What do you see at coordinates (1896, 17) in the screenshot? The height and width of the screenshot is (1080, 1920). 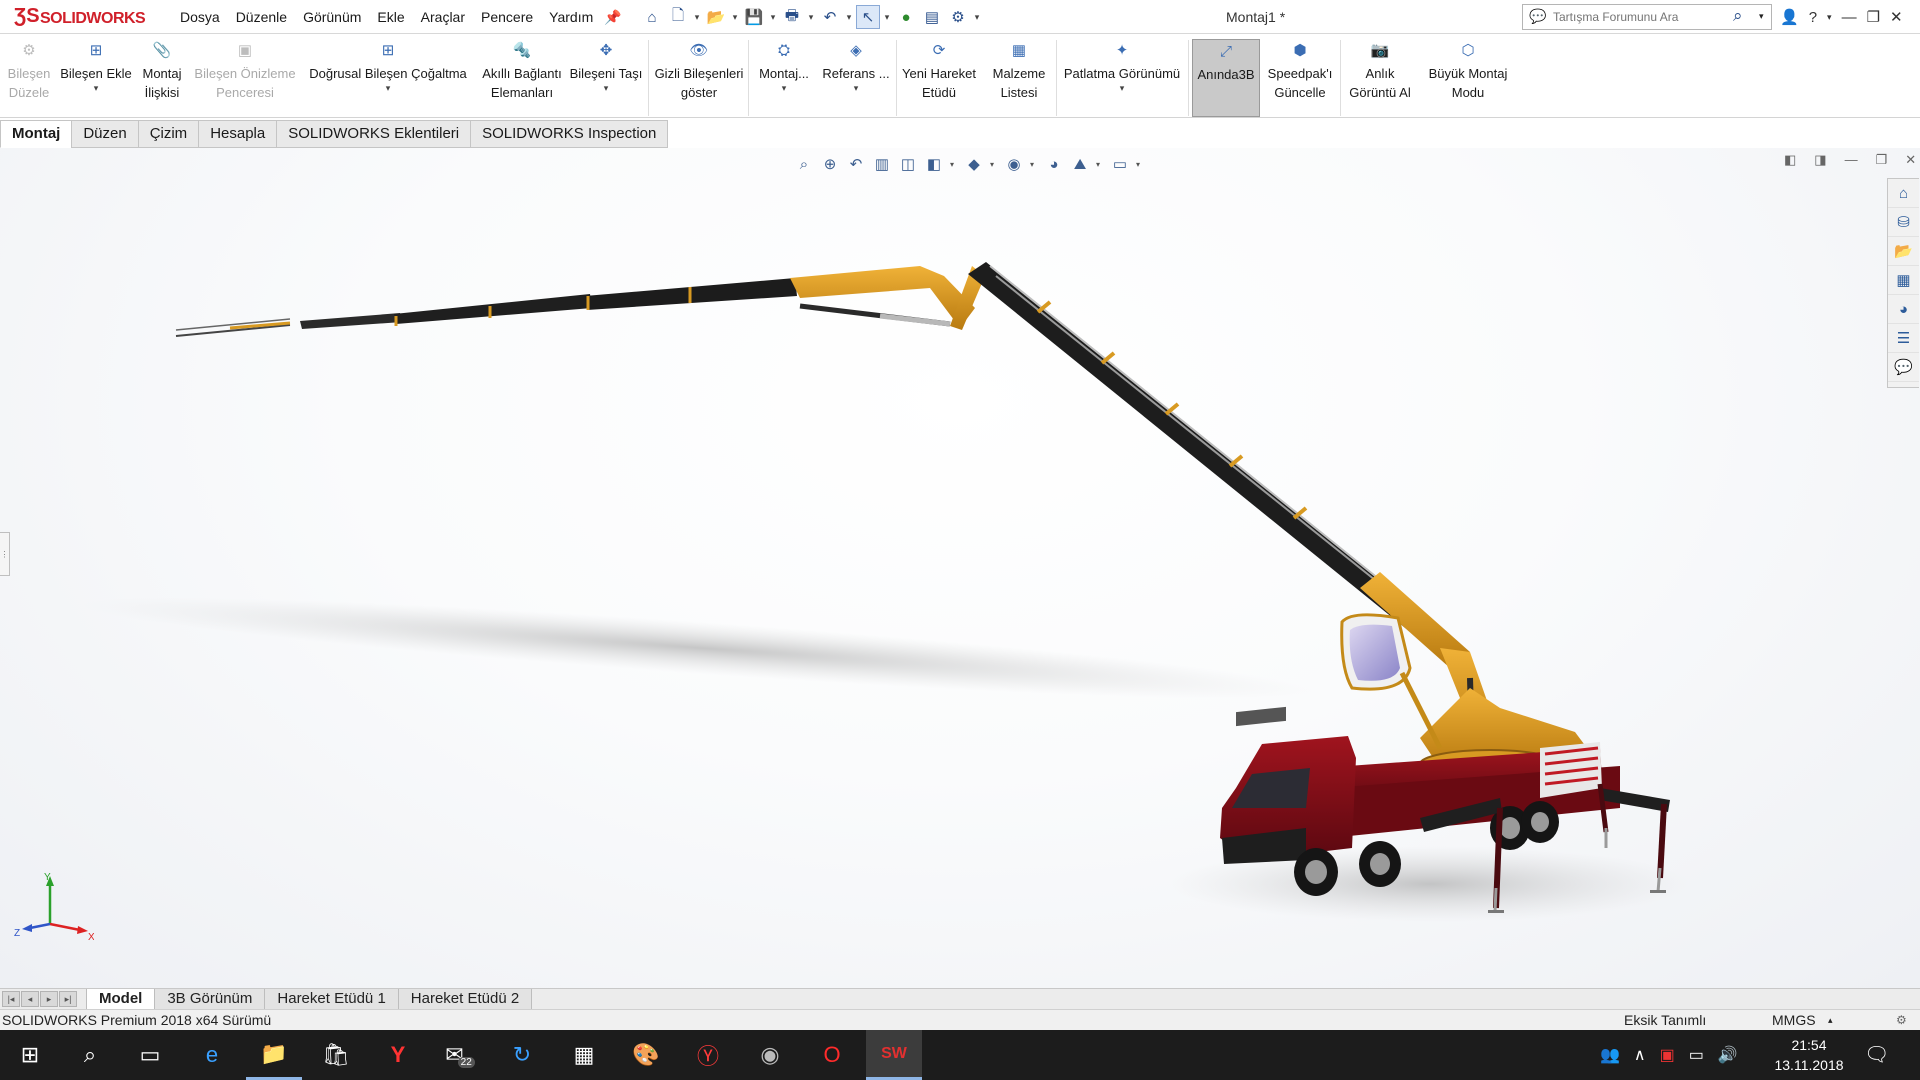 I see `close-icon: ✕` at bounding box center [1896, 17].